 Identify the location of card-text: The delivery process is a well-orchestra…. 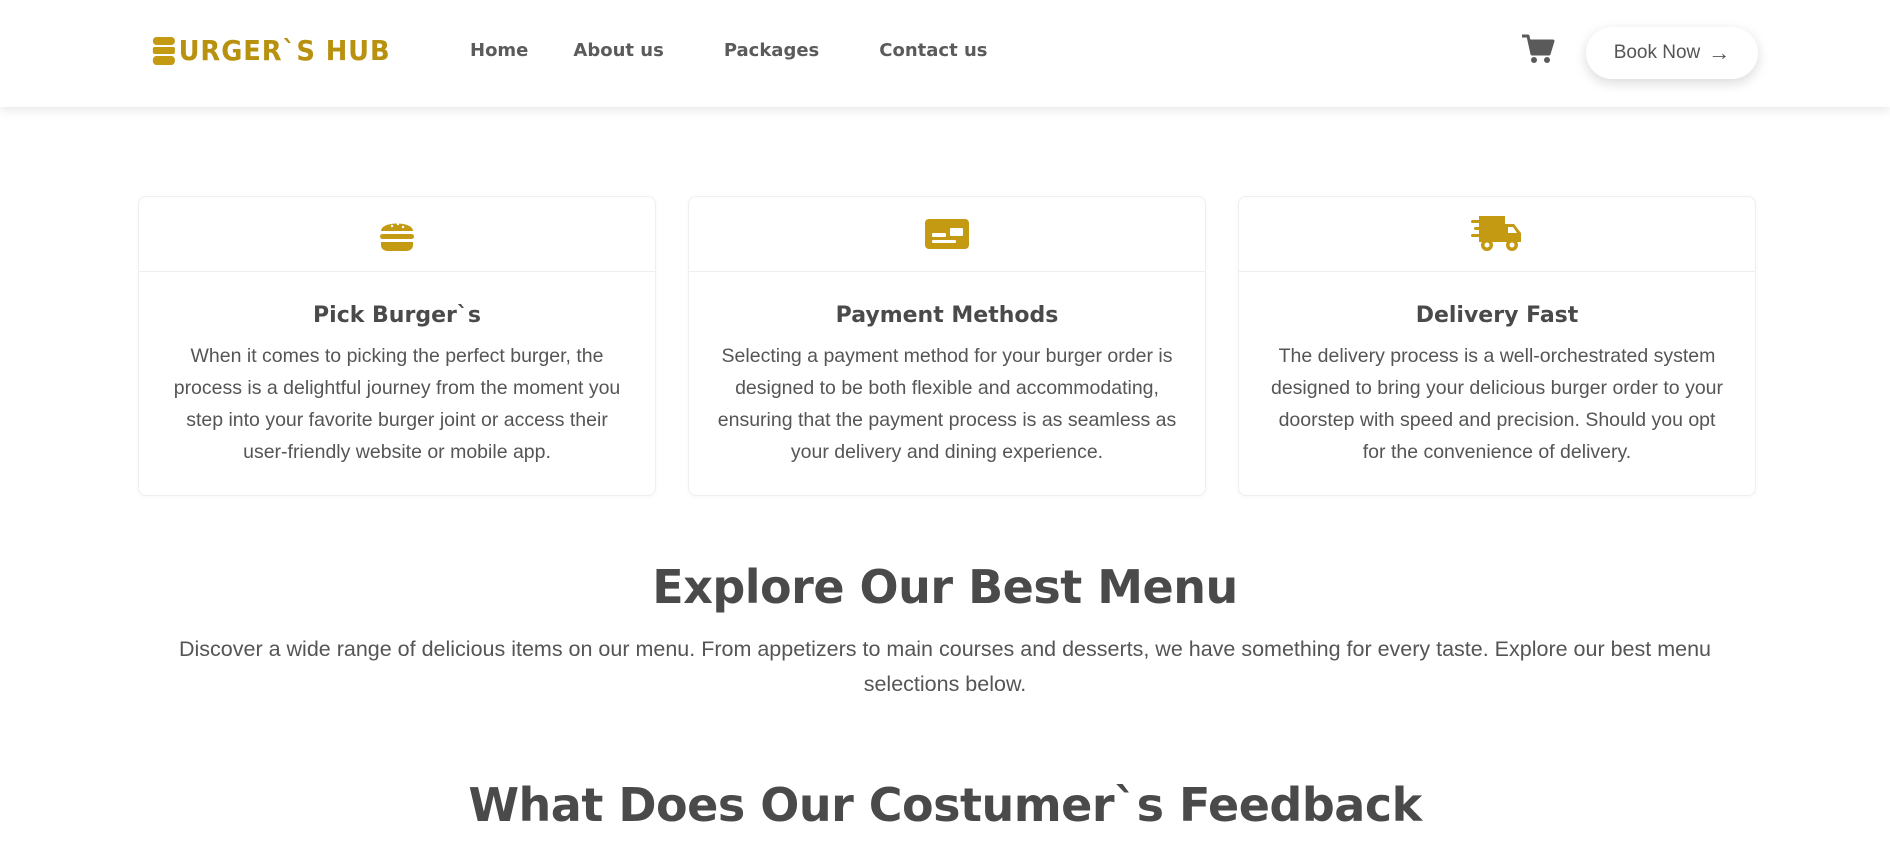
(1496, 404).